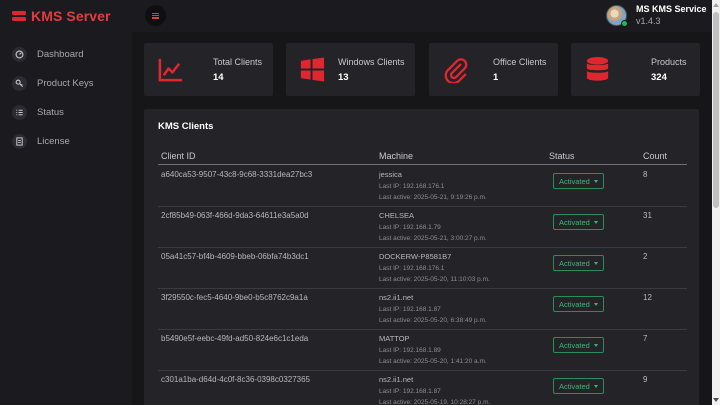 This screenshot has width=720, height=405. Describe the element at coordinates (371, 62) in the screenshot. I see `stat-label: Windows Clients` at that location.